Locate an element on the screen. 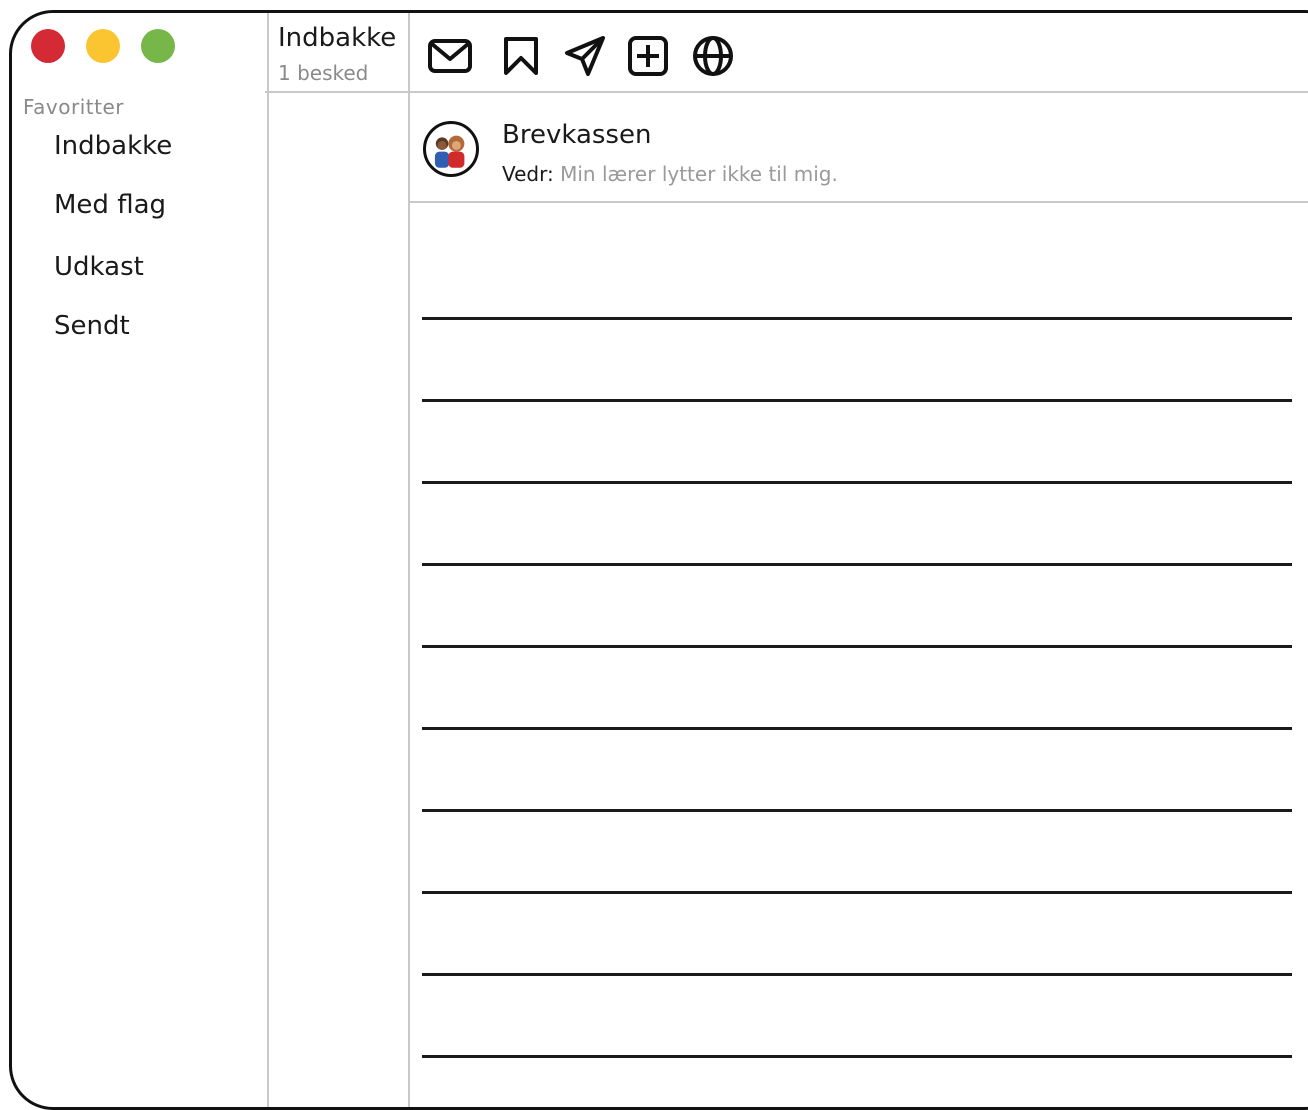 The height and width of the screenshot is (1110, 1308). send-icon is located at coordinates (585, 56).